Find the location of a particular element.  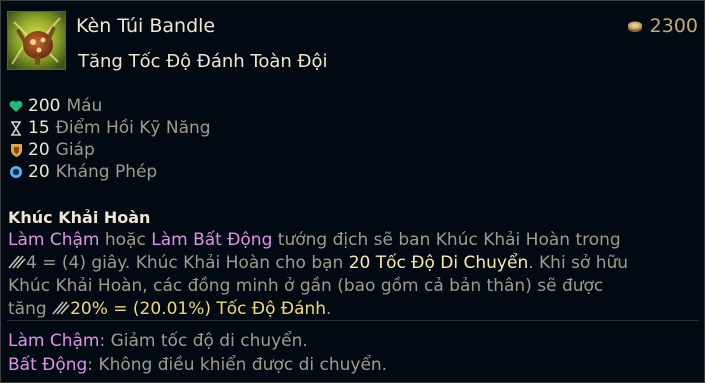

heart-icon is located at coordinates (16, 106).